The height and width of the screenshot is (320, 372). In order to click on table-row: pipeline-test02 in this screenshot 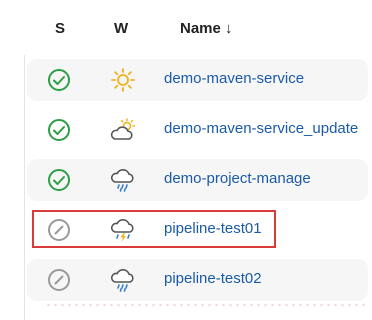, I will do `click(197, 280)`.